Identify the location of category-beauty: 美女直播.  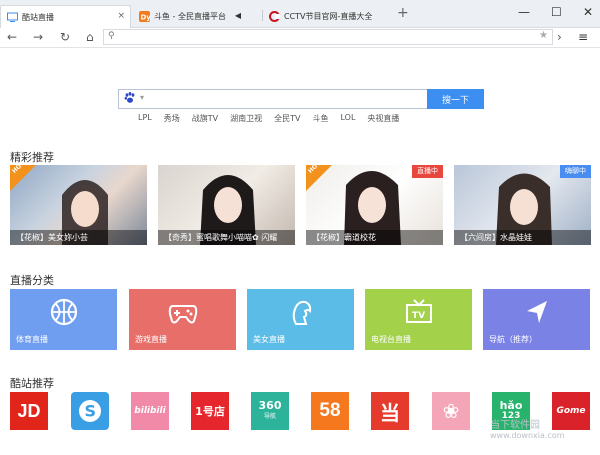
(300, 319).